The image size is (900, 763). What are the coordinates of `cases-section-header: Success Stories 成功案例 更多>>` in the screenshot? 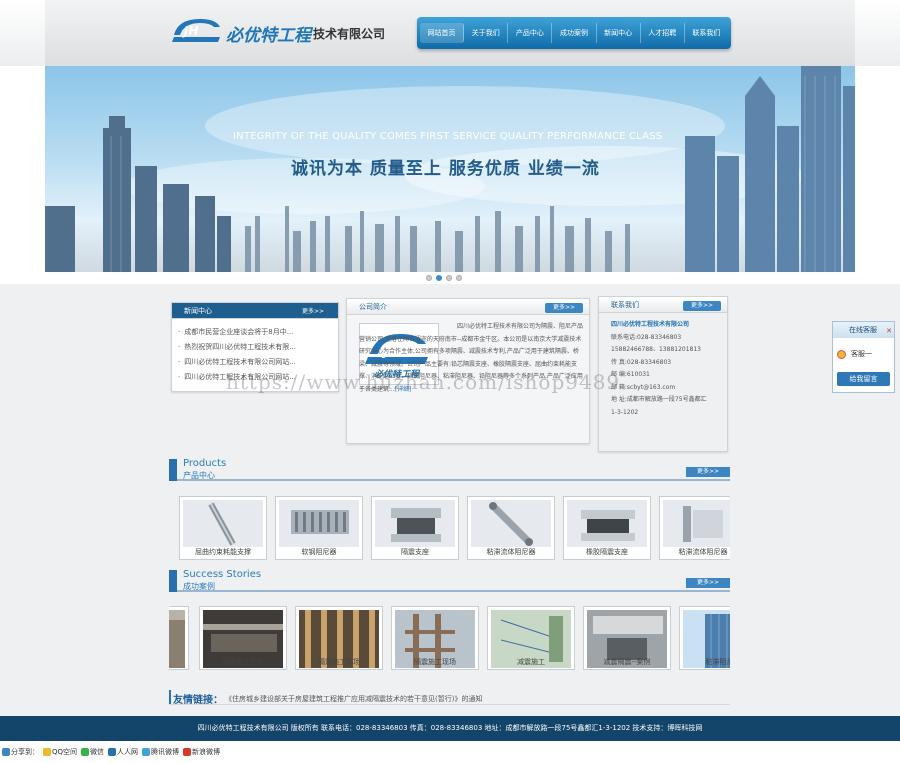 It's located at (449, 580).